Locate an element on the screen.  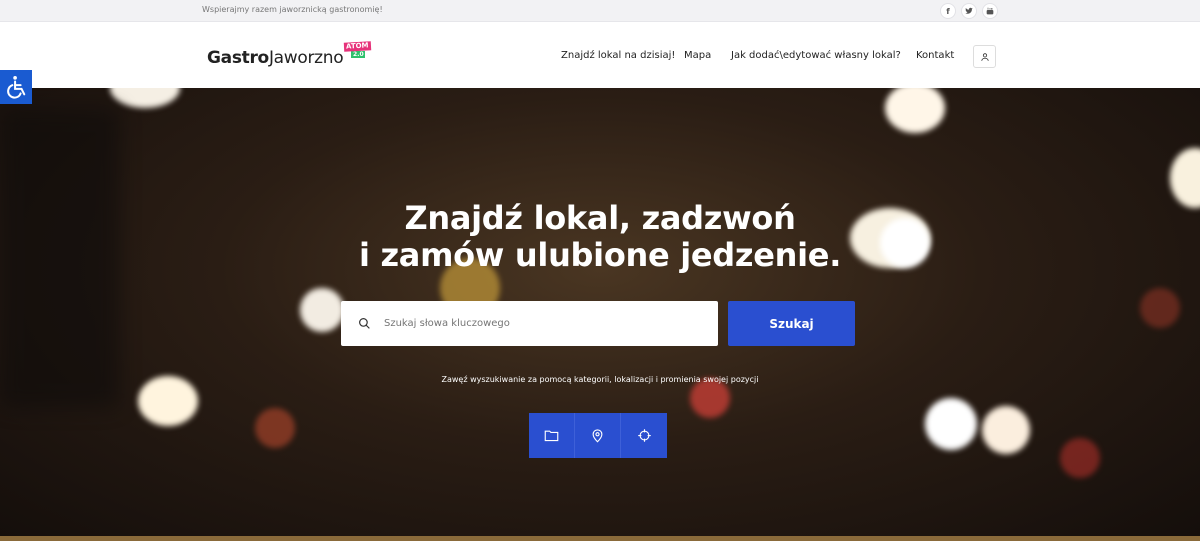
folder-icon is located at coordinates (551, 436).